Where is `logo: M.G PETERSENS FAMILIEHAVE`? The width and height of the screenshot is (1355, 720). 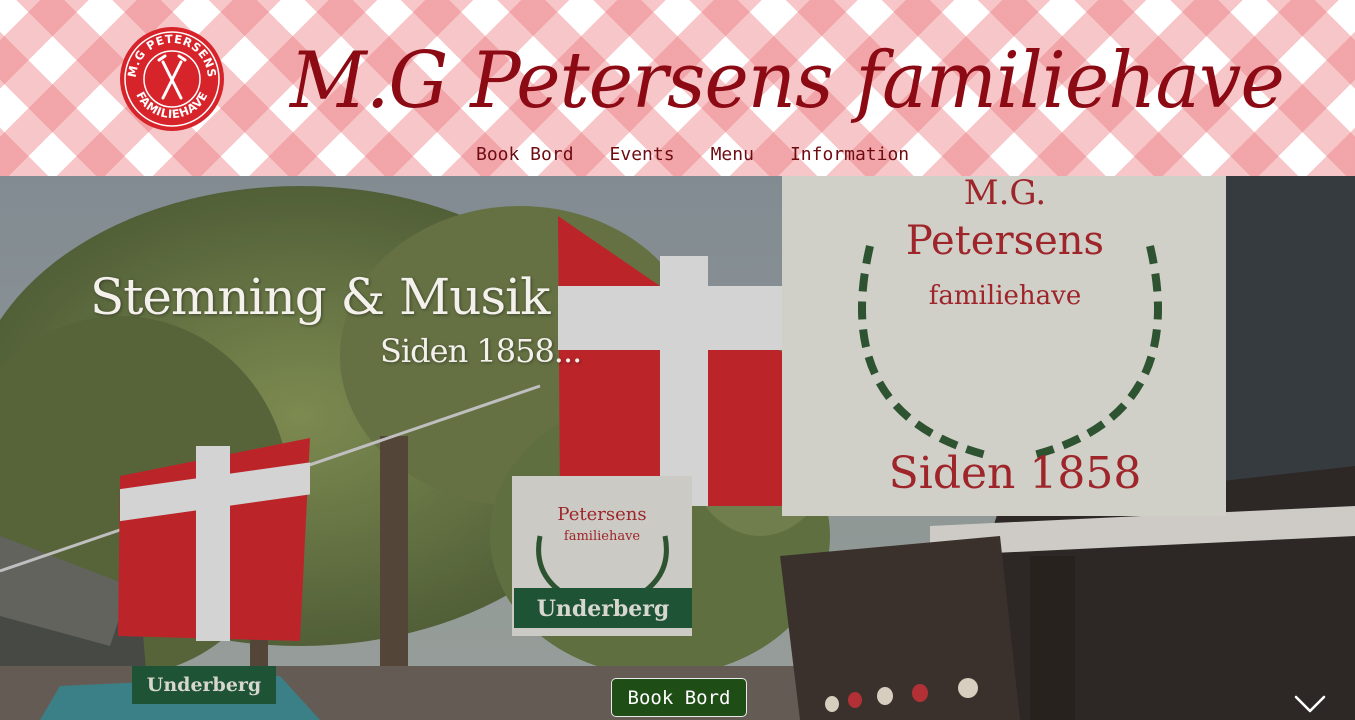 logo: M.G PETERSENS FAMILIEHAVE is located at coordinates (172, 79).